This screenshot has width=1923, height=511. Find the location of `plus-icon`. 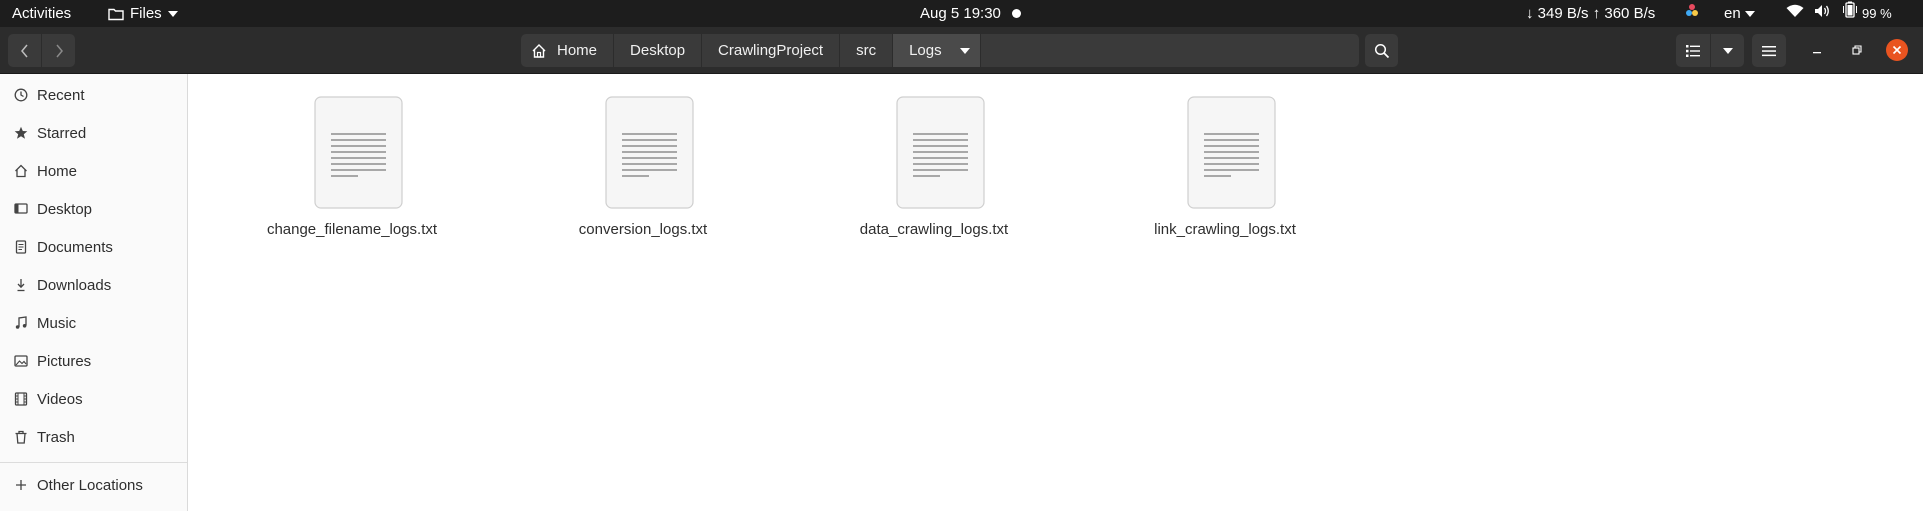

plus-icon is located at coordinates (21, 485).